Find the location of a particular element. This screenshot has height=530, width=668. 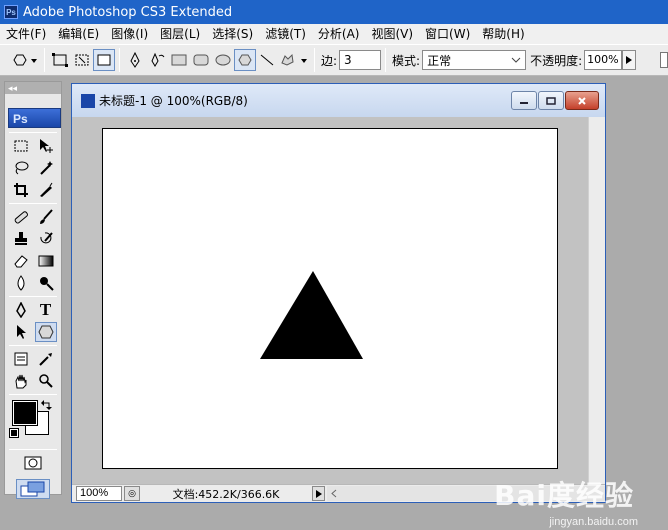

opacity-input: 100% is located at coordinates (603, 60).